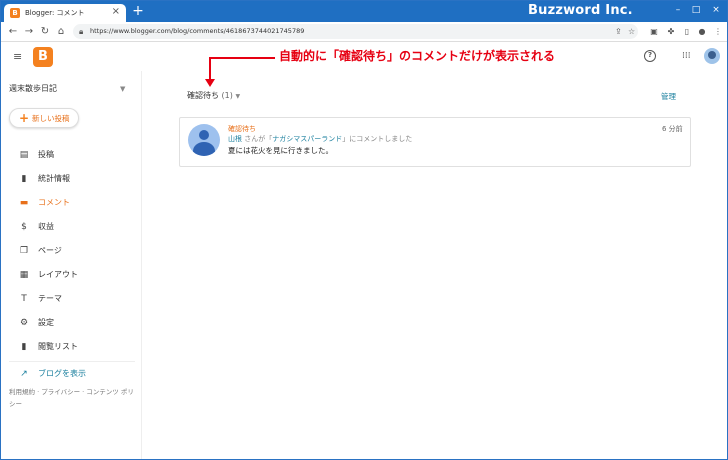  I want to click on comment-timestamp: 6 分前, so click(672, 129).